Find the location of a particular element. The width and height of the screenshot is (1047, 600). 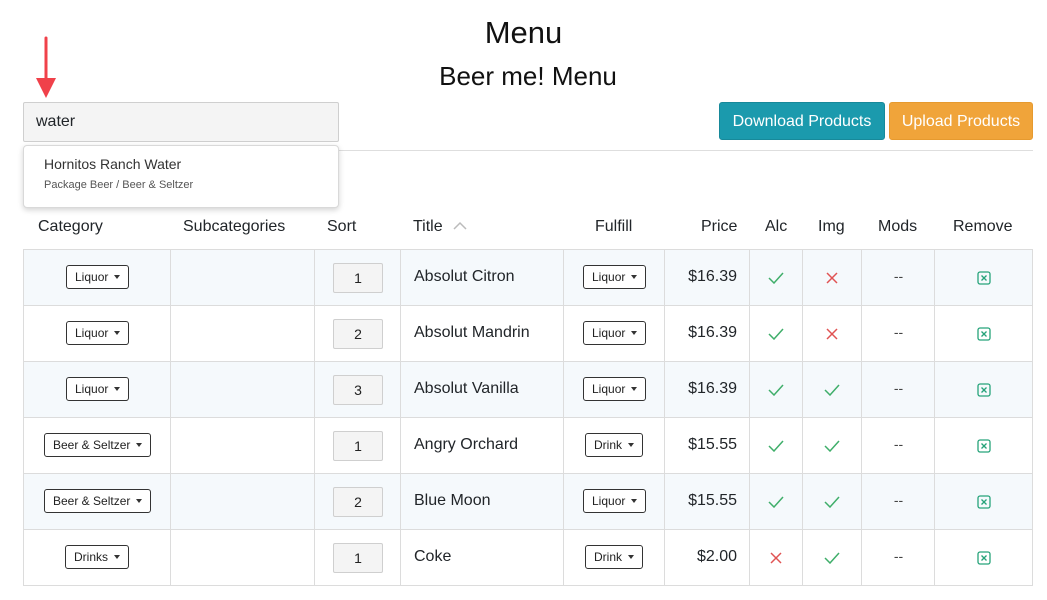

column-header-category: Category is located at coordinates (70, 227).